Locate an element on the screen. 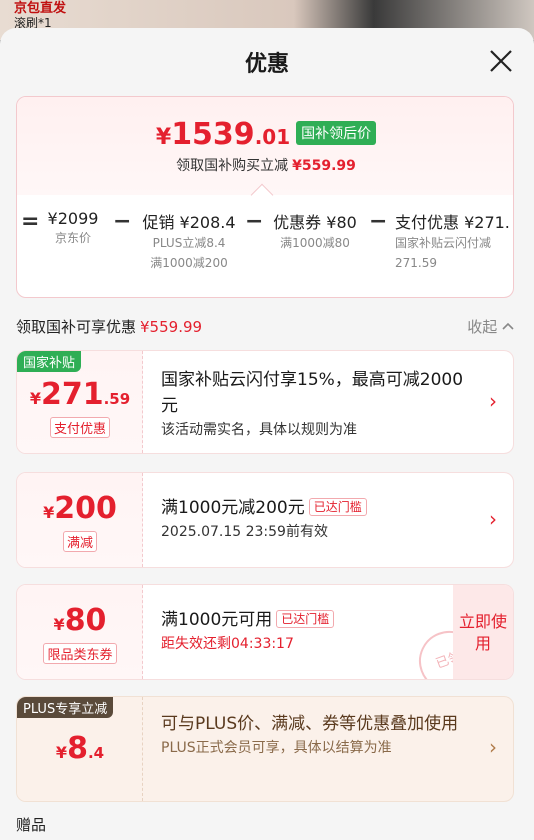 This screenshot has height=840, width=534. price-integer: 1539 is located at coordinates (213, 134).